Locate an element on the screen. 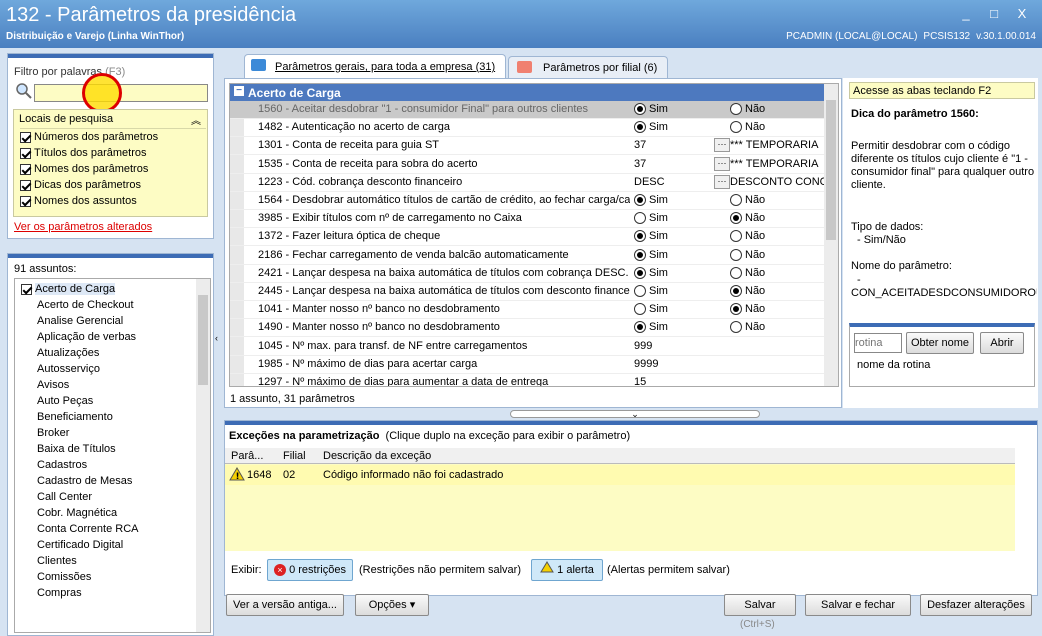 This screenshot has width=1042, height=636. list-item: Cobr. Magnética is located at coordinates (77, 515).